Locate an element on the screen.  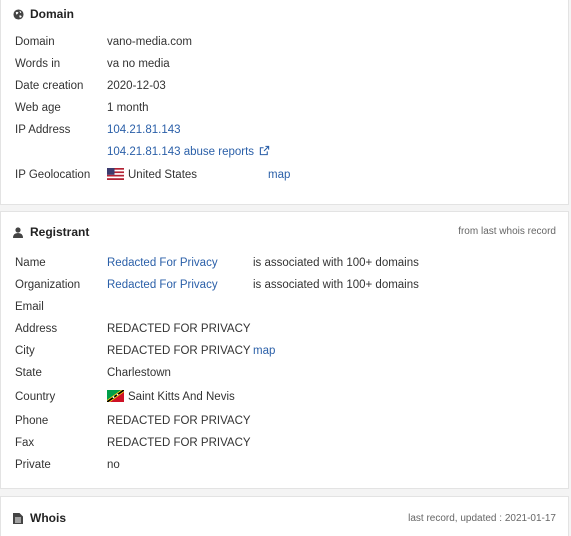
domain-panel-title: Domain is located at coordinates (52, 14).